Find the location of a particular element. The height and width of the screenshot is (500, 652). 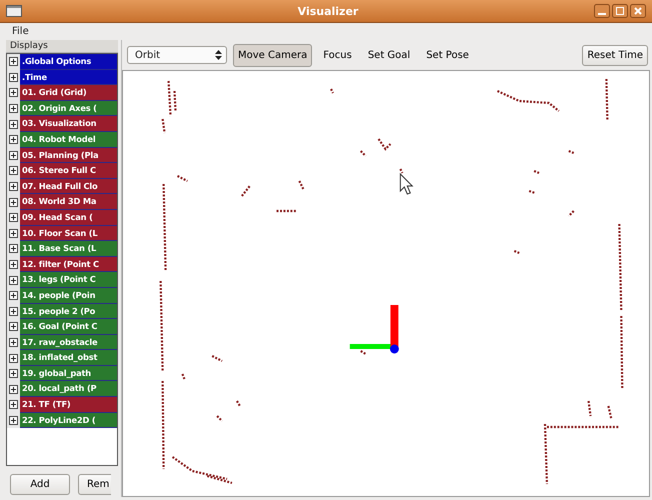

window-title: Visualizer is located at coordinates (328, 11).